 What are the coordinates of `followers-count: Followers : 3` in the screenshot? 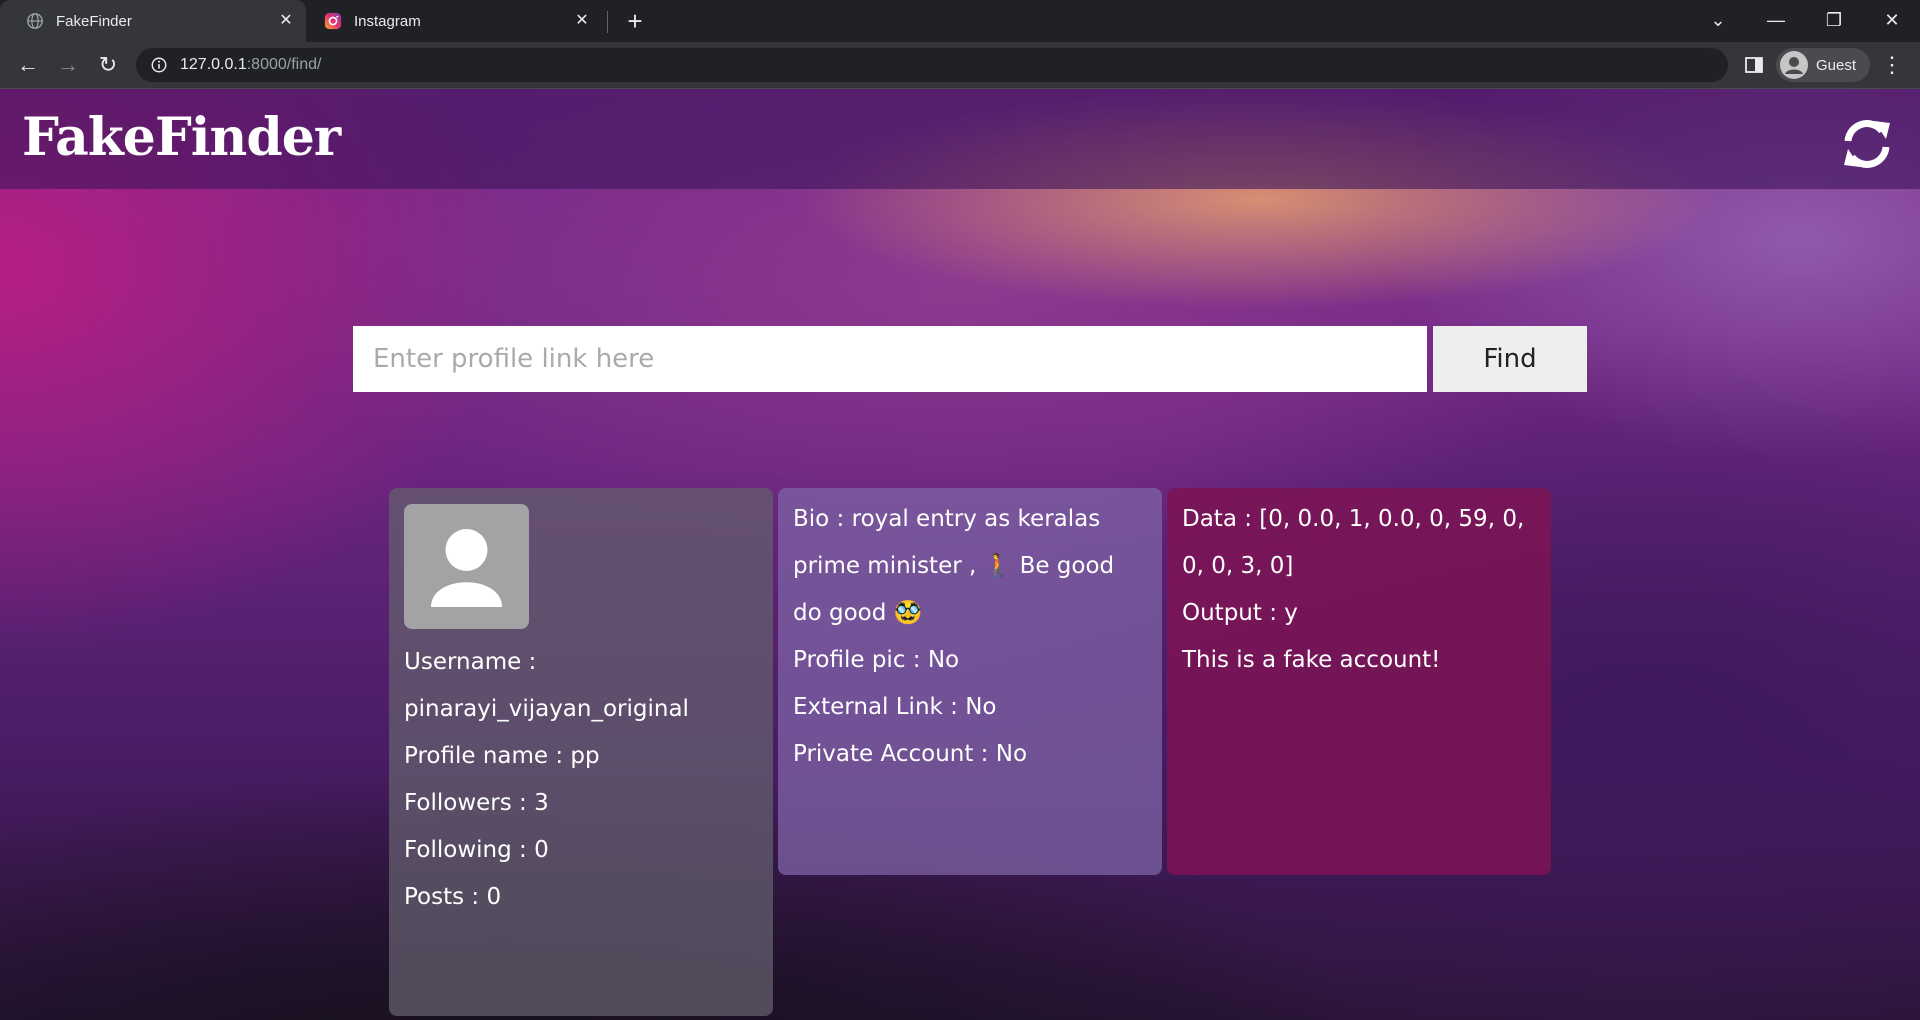 It's located at (476, 803).